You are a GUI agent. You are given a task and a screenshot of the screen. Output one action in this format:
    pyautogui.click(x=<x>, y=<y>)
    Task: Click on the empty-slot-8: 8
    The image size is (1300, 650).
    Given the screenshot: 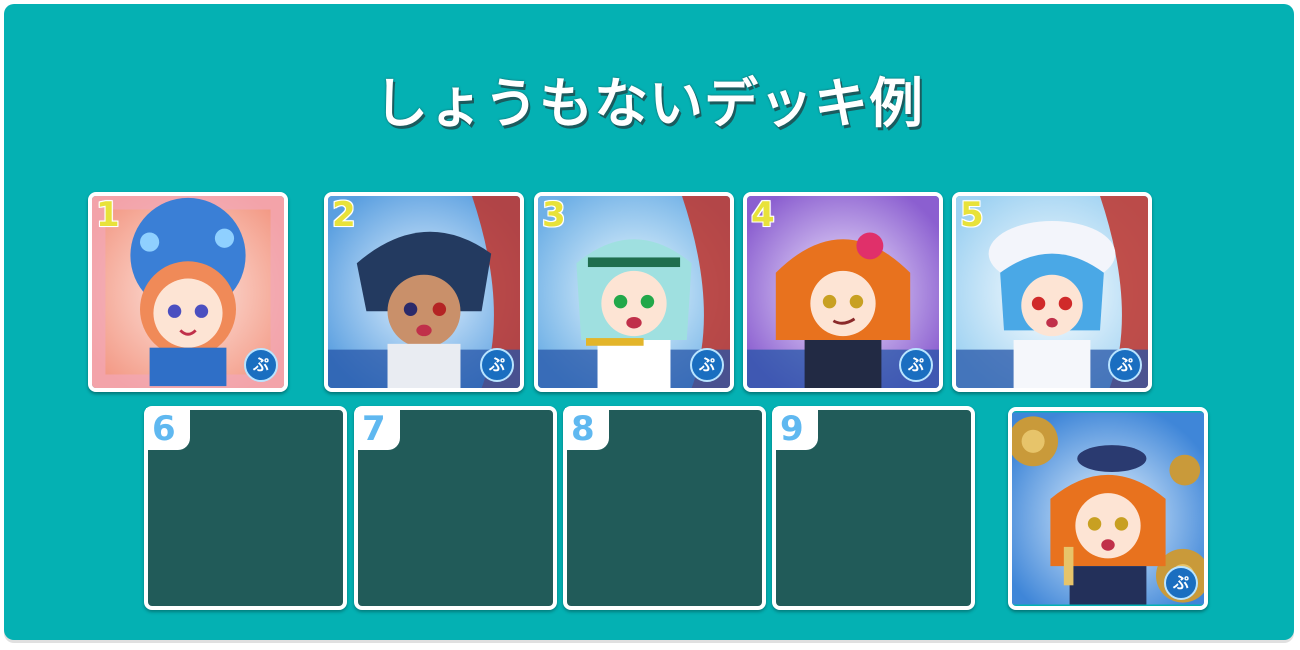 What is the action you would take?
    pyautogui.click(x=664, y=508)
    